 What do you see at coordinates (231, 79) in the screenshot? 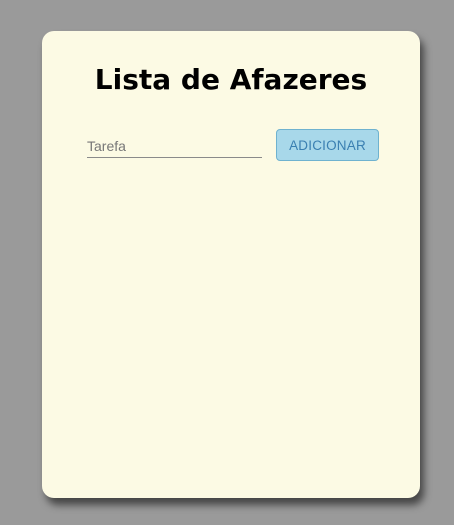
I see `page-title: Lista de Afazeres` at bounding box center [231, 79].